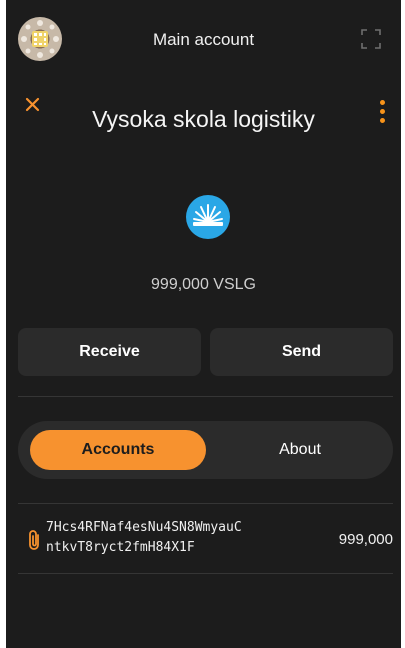 This screenshot has height=648, width=405. I want to click on tab-about: About, so click(300, 450).